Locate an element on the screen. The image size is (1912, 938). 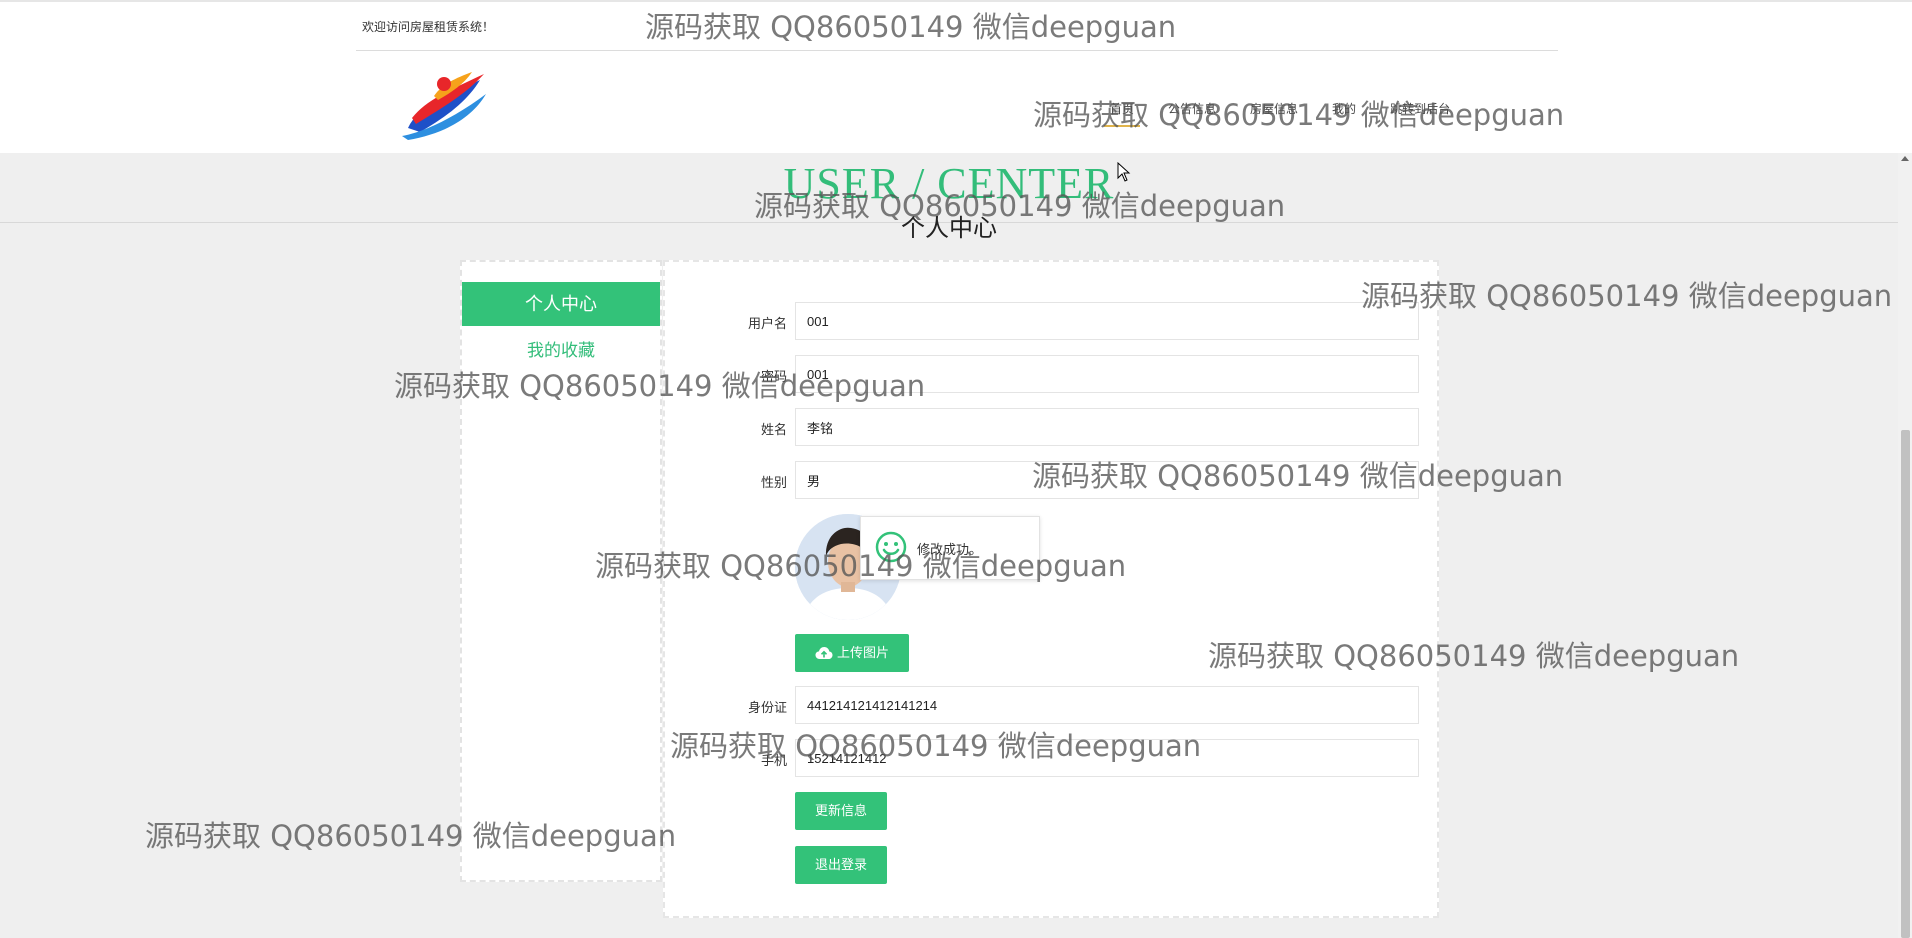
name-row: 姓名 is located at coordinates (1053, 428).